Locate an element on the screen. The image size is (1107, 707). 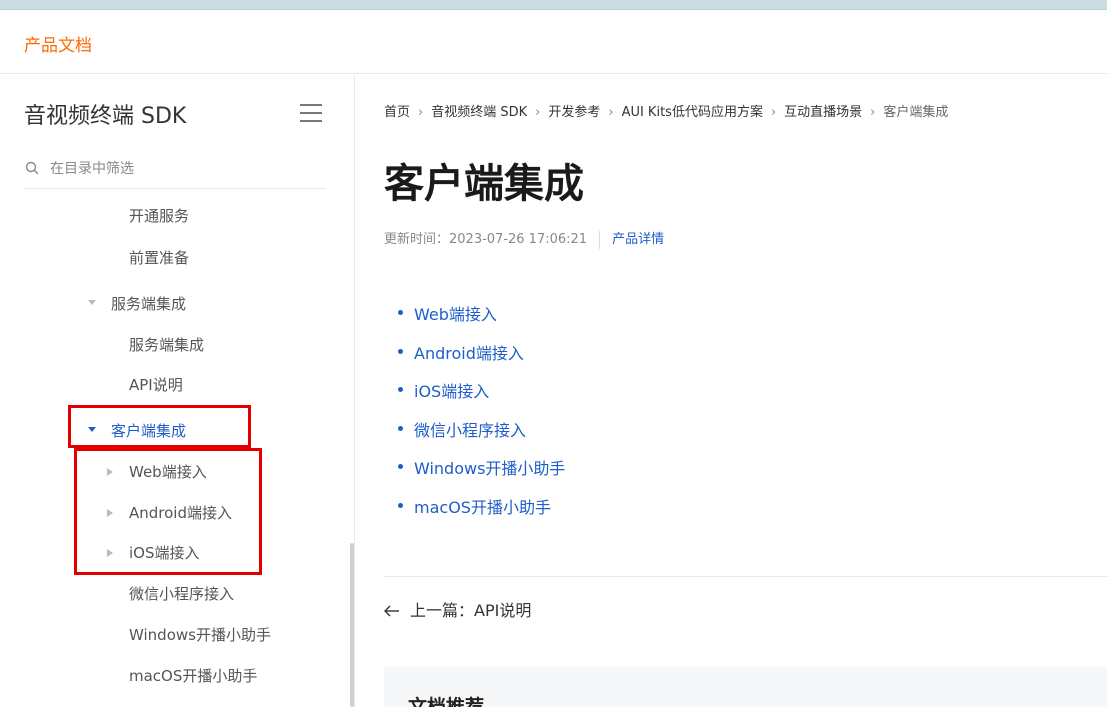
breadcrumb-item: 开发参考 is located at coordinates (574, 112).